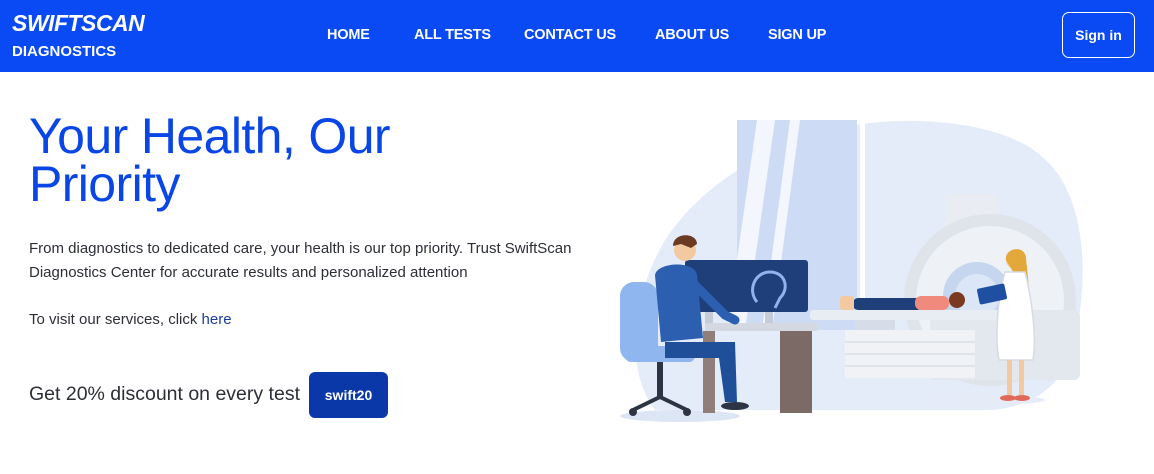 The height and width of the screenshot is (474, 1154). What do you see at coordinates (1098, 35) in the screenshot?
I see `sign-in-button: Sign in` at bounding box center [1098, 35].